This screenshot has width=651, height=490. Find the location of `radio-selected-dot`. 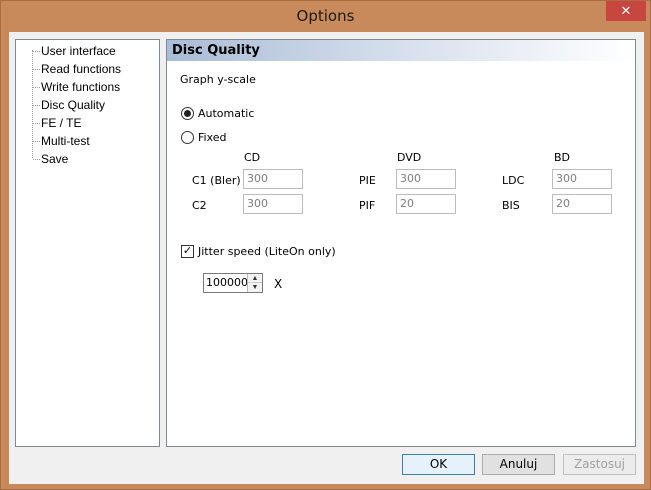

radio-selected-dot is located at coordinates (187, 113).